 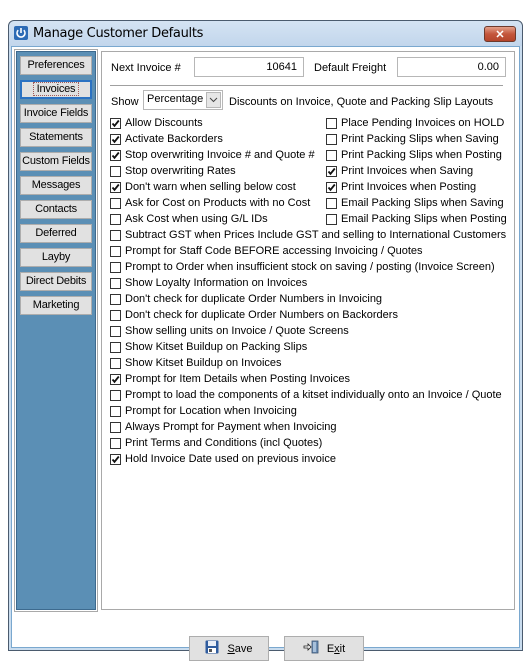 I want to click on sidebar-item-invoice-fields: Invoice Fields, so click(x=56, y=113).